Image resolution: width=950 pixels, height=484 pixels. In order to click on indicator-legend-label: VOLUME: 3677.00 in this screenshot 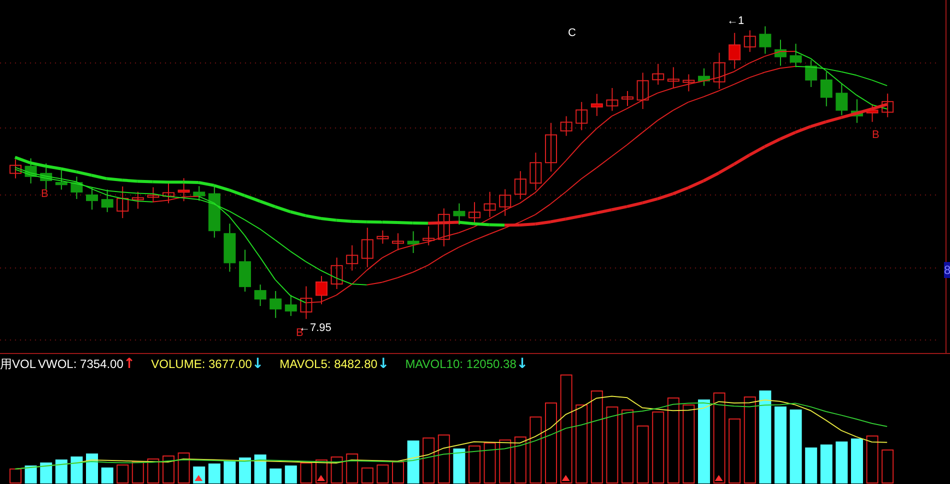, I will do `click(201, 364)`.